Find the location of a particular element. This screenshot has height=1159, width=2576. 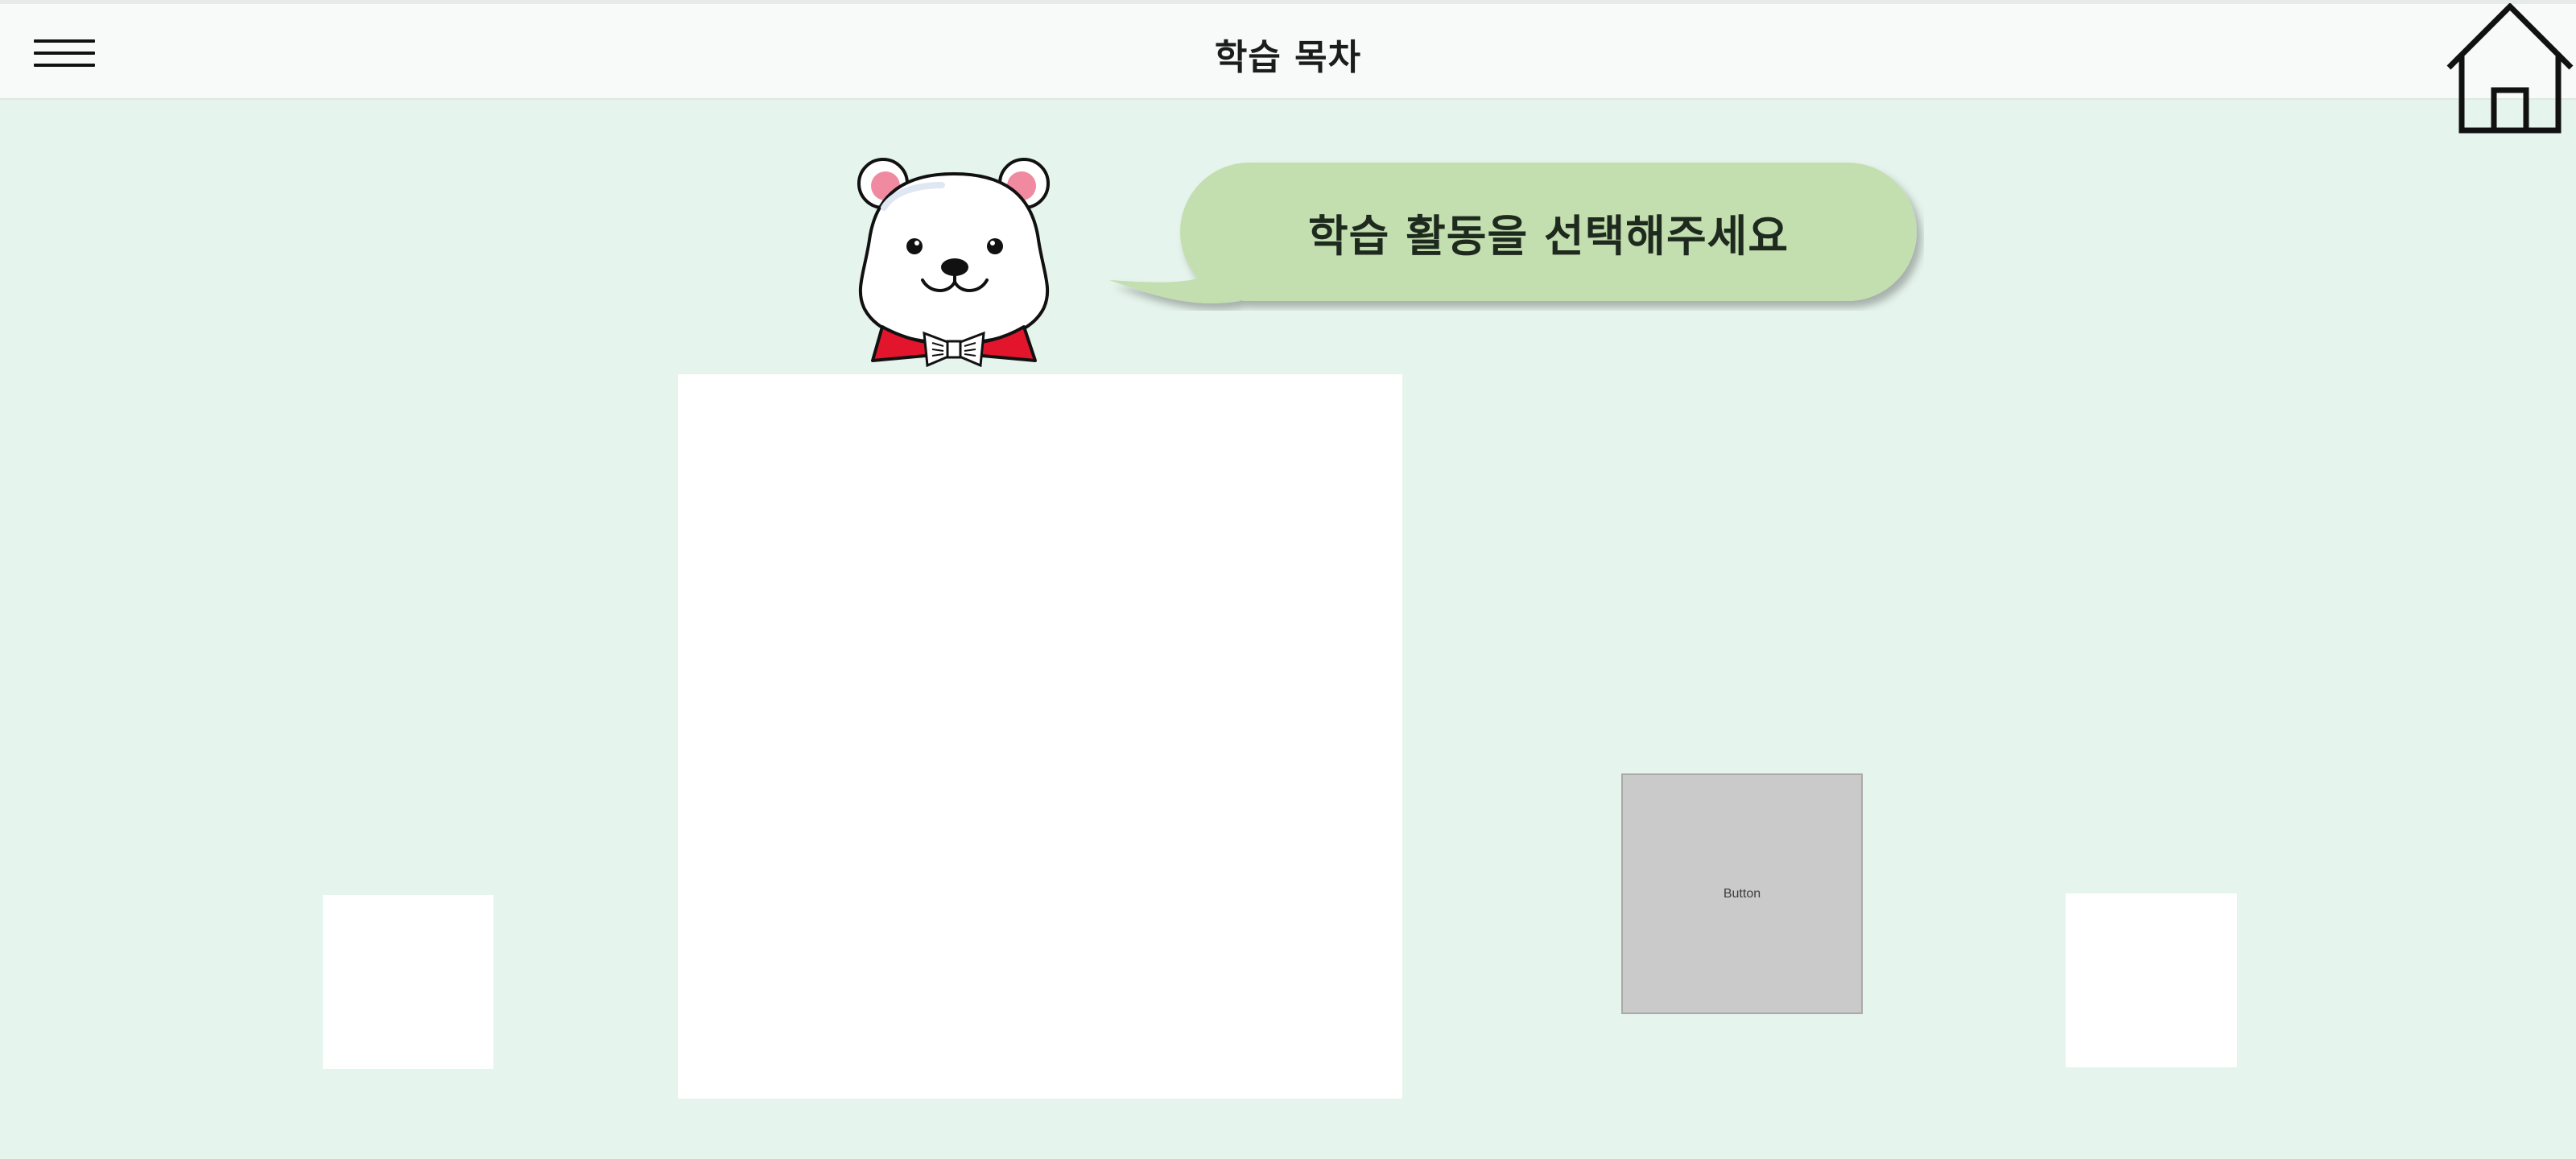

top-bar: 학습 목차 is located at coordinates (1288, 50).